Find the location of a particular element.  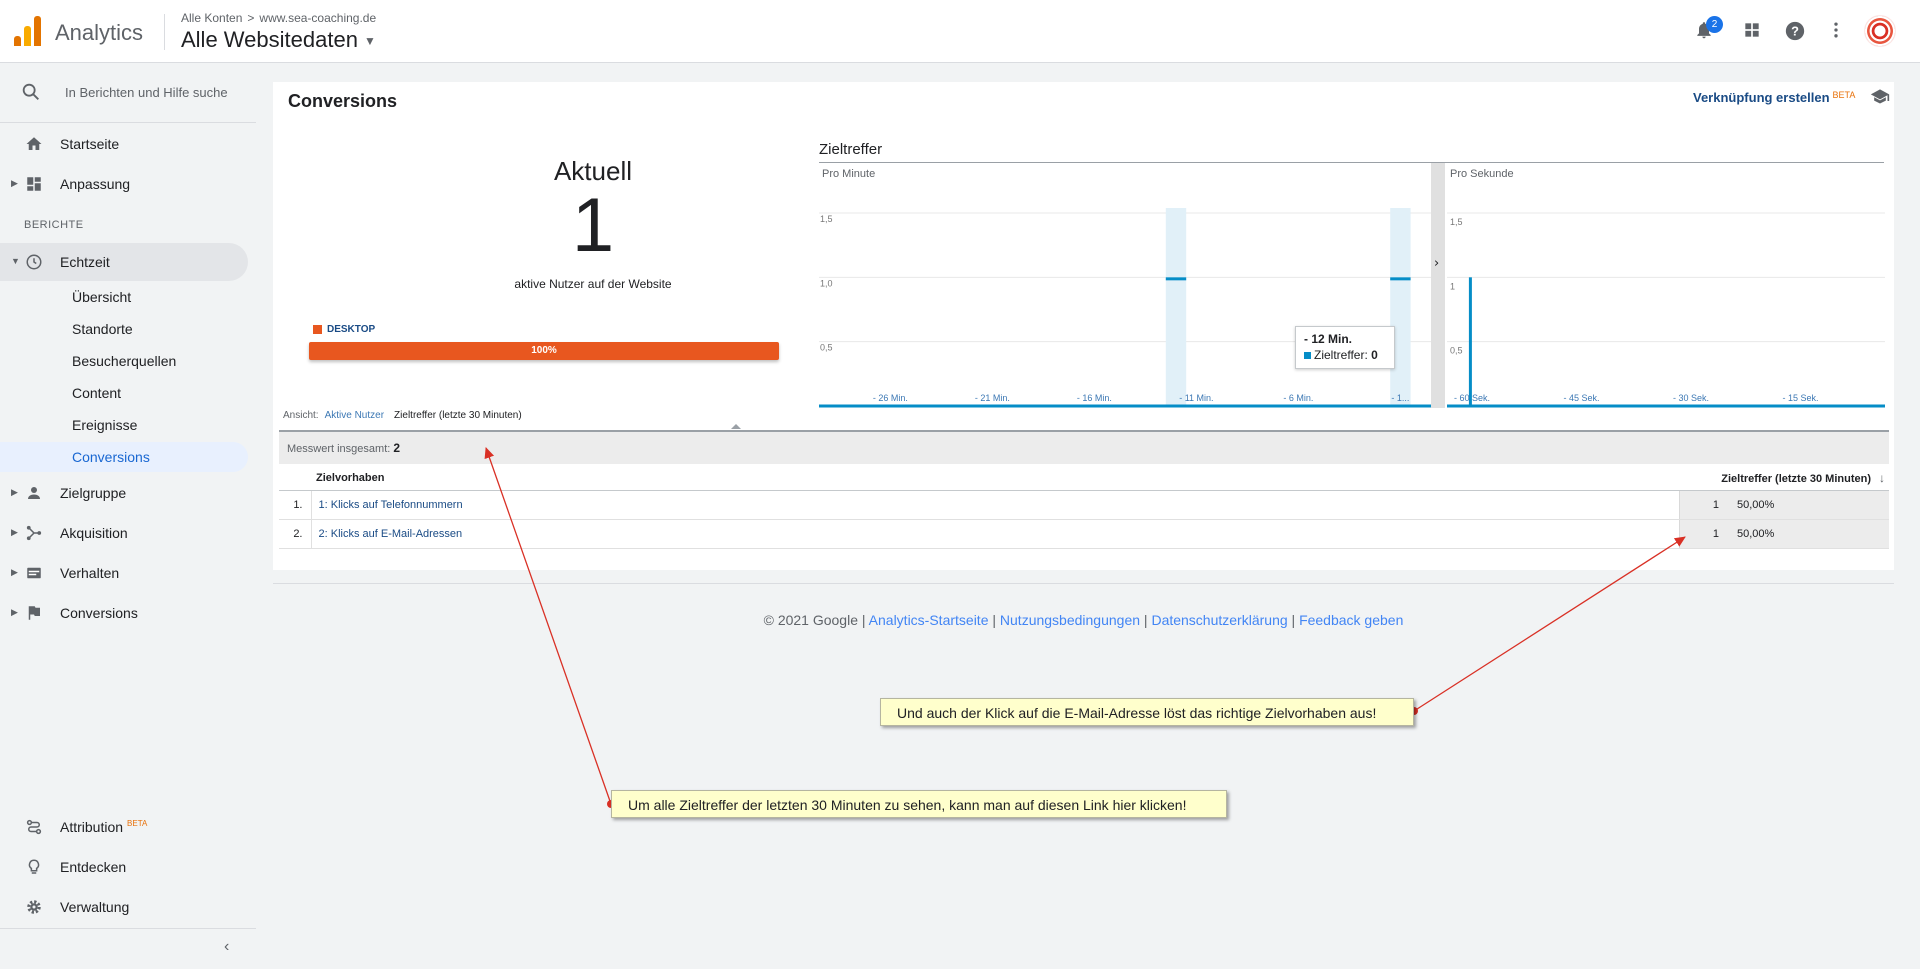

acquisition-icon is located at coordinates (34, 533).